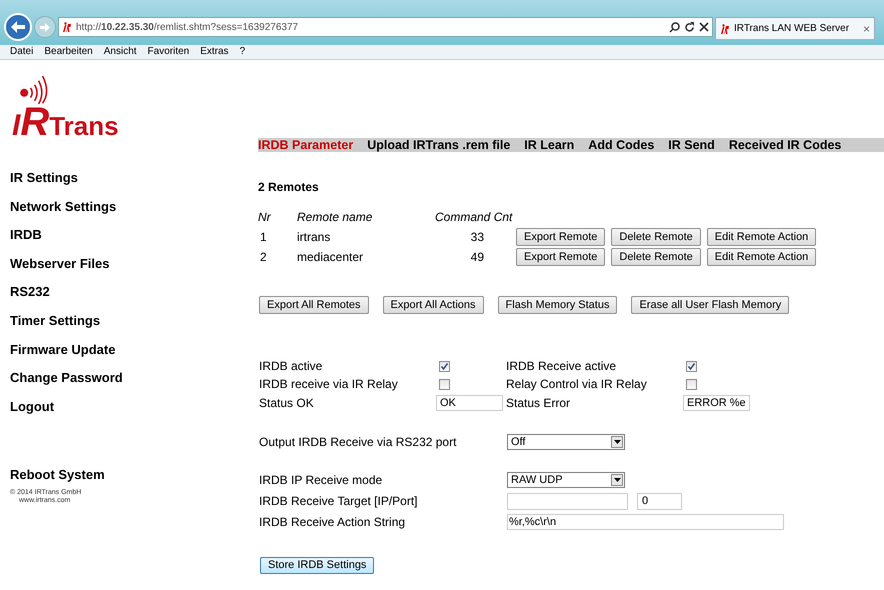 The height and width of the screenshot is (590, 884). Describe the element at coordinates (130, 178) in the screenshot. I see `sidebar-link: IR Settings` at that location.